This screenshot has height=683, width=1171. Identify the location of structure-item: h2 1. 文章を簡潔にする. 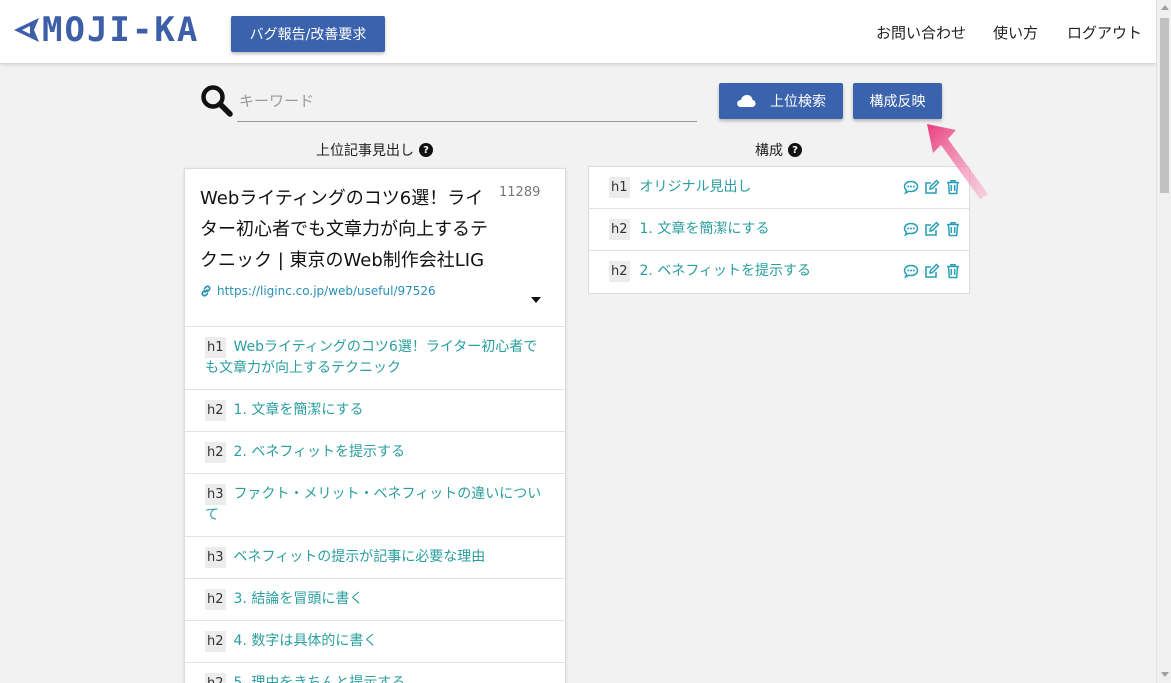
(779, 230).